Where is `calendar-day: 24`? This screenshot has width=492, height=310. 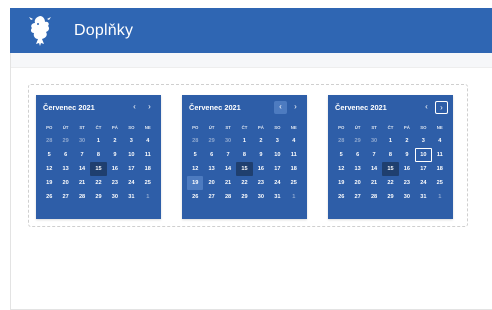 calendar-day: 24 is located at coordinates (423, 183).